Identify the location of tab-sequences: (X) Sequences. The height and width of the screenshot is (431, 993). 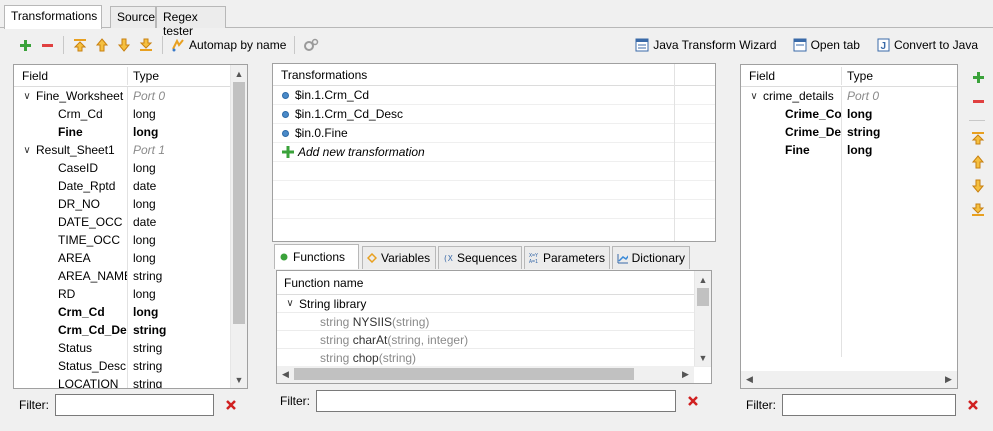
(480, 257).